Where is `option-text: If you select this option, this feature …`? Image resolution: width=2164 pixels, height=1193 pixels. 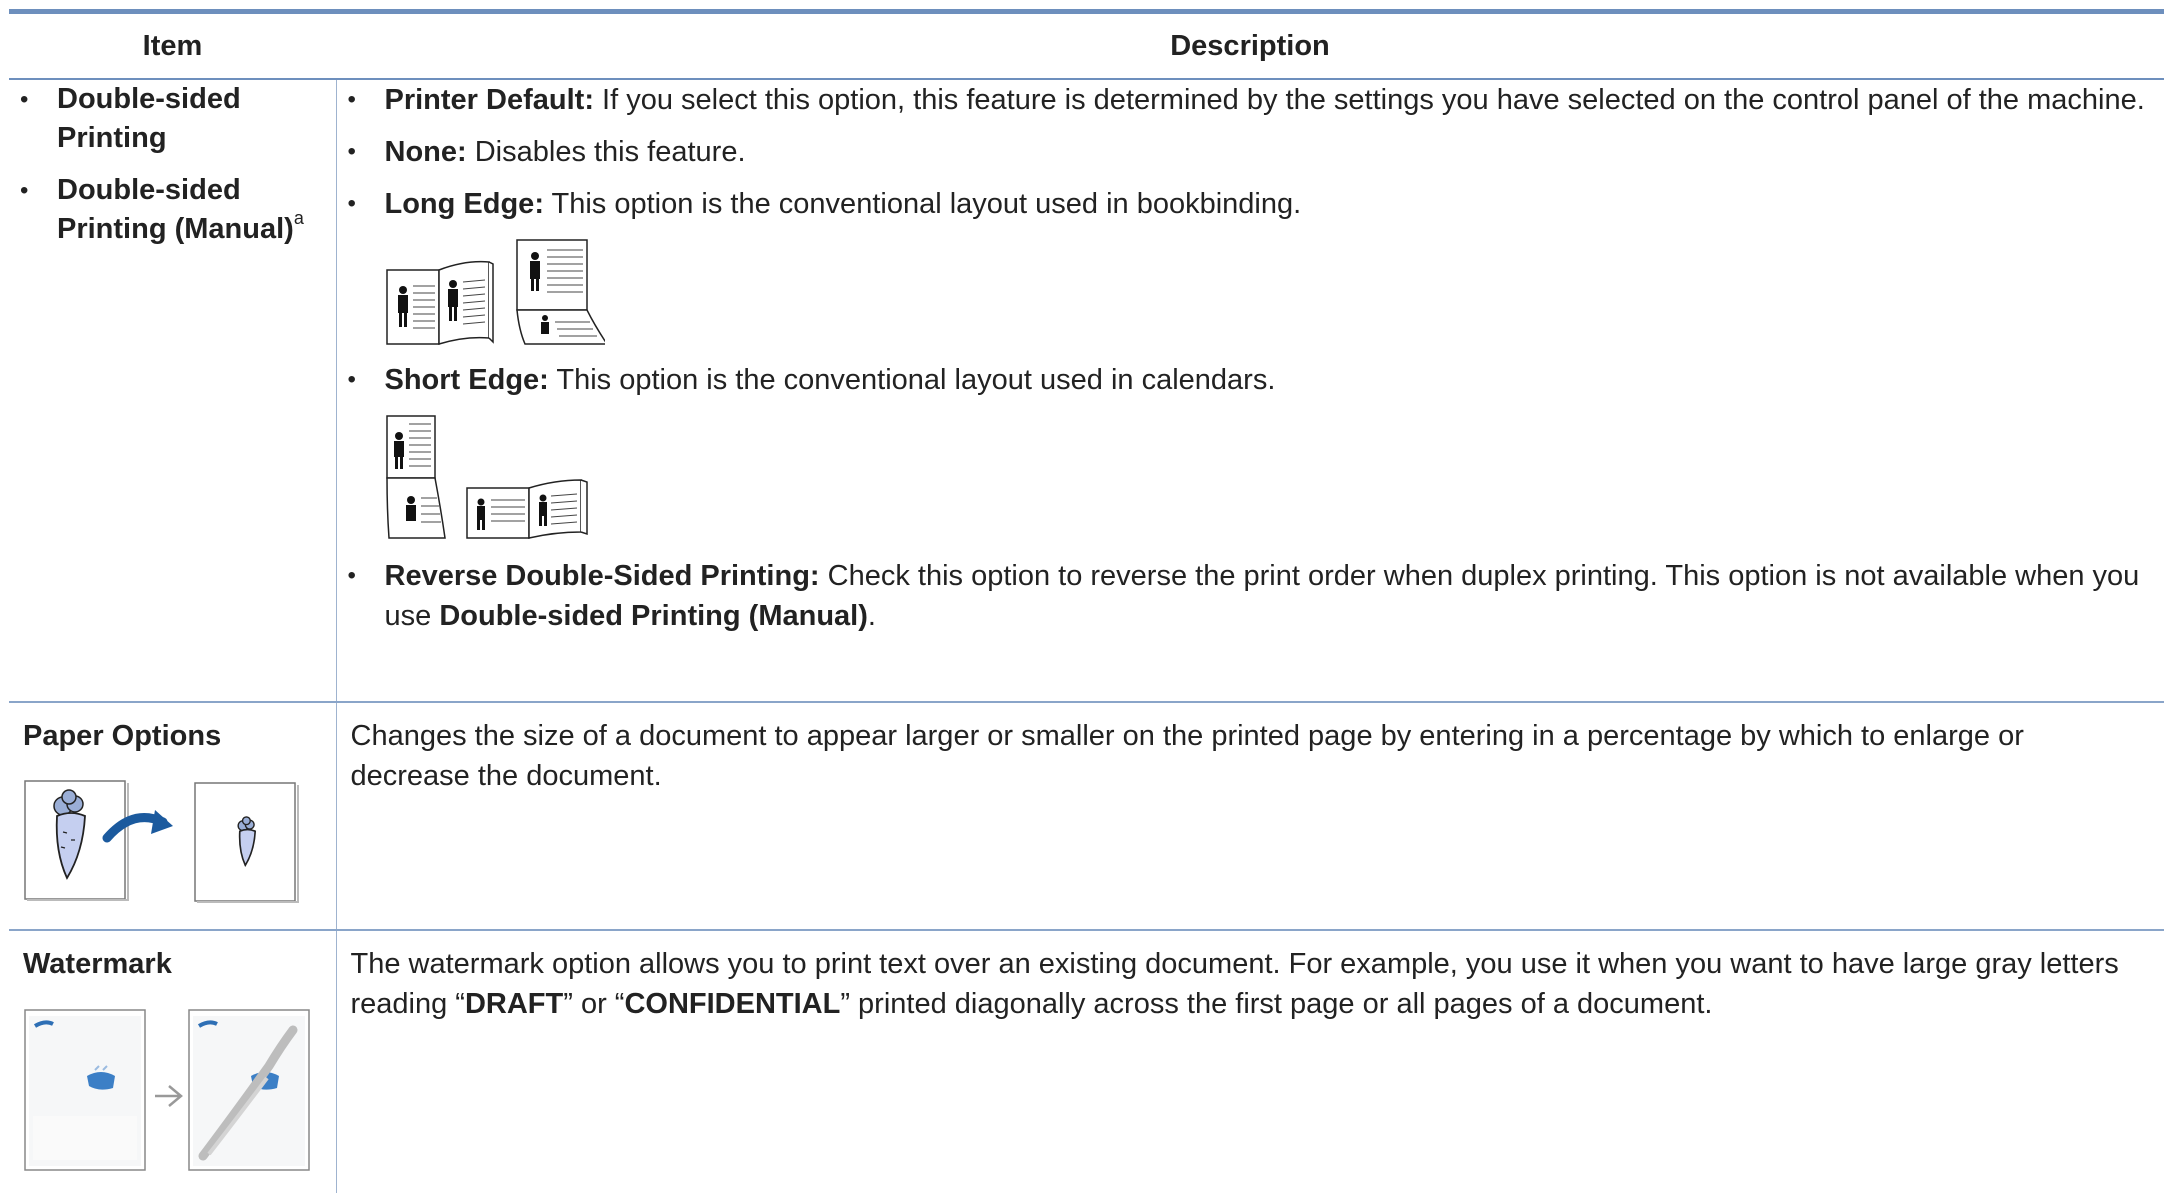
option-text: If you select this option, this feature … is located at coordinates (1369, 100).